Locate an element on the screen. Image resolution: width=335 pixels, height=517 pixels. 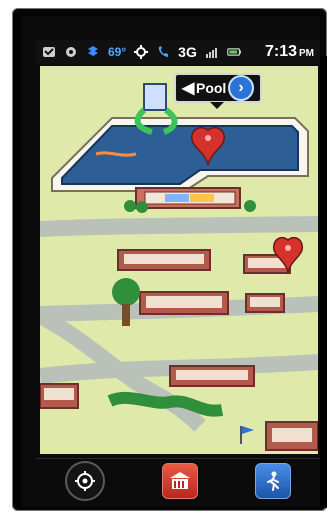
device-bezel is located at coordinates (323, 282).